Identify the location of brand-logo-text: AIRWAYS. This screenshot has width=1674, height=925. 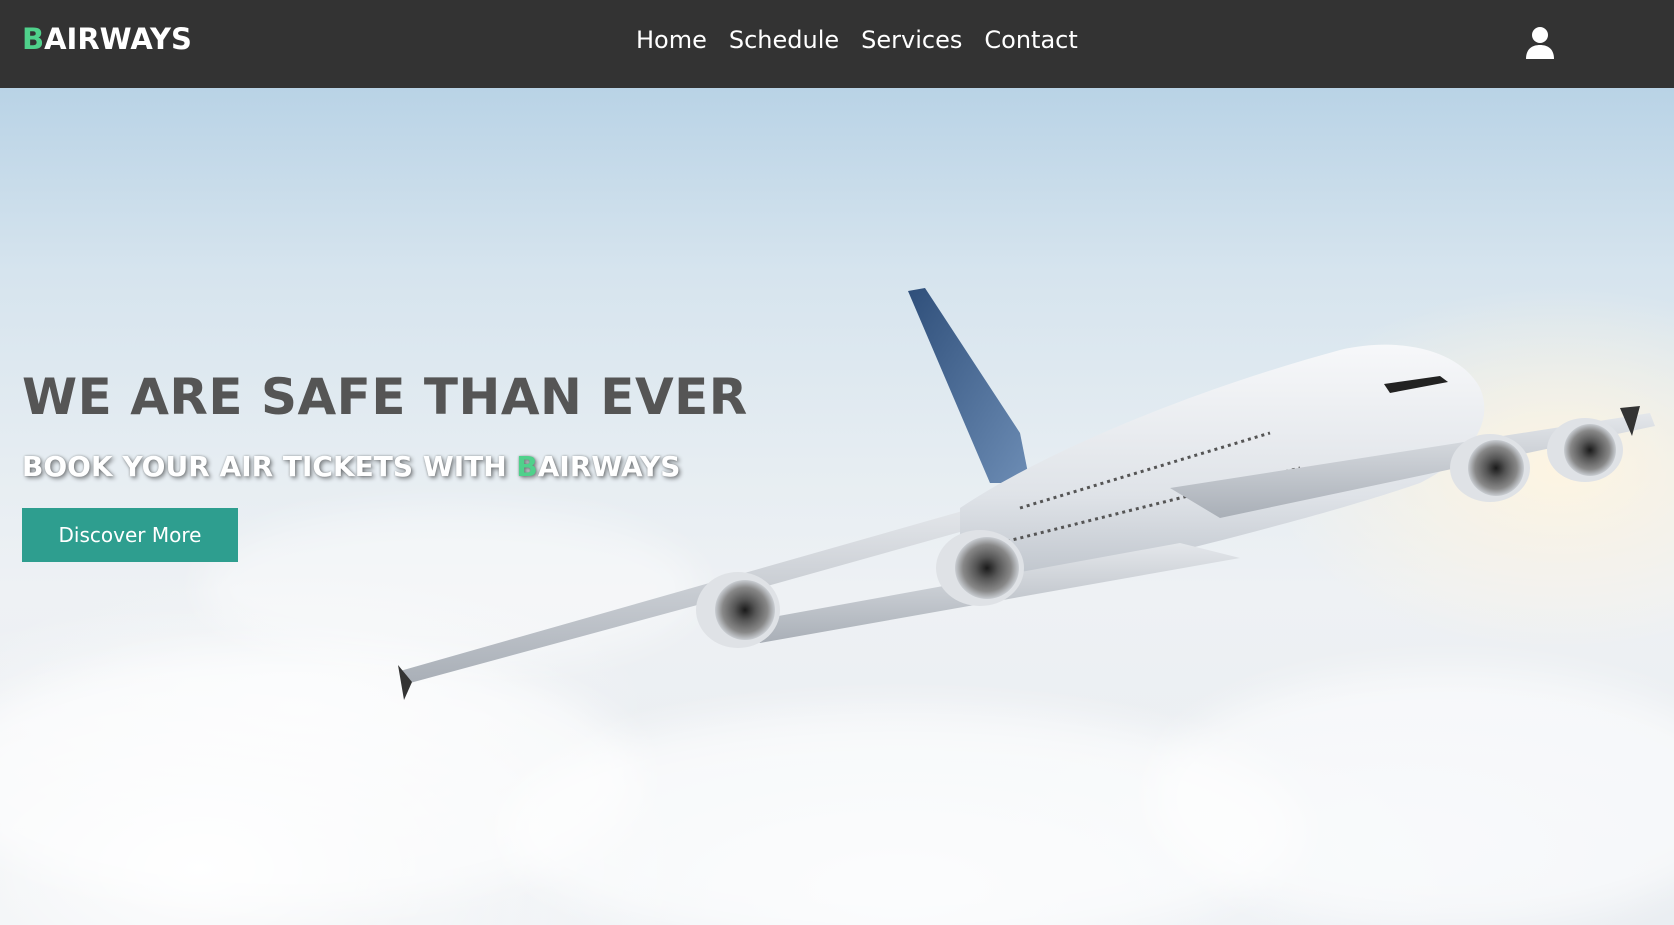
(118, 39).